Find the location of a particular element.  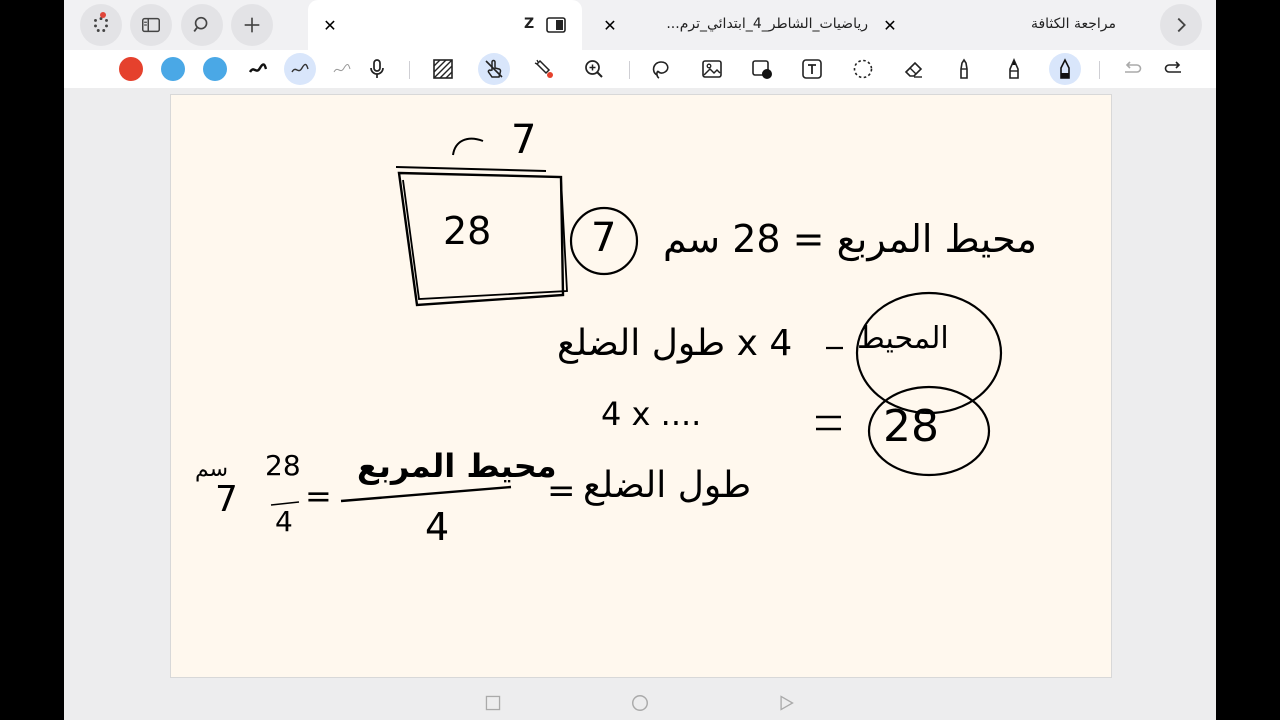

tab-badge: Z is located at coordinates (529, 24).